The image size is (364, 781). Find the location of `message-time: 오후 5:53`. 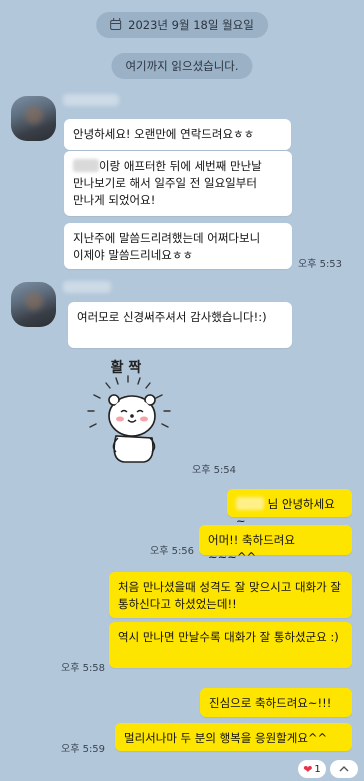

message-time: 오후 5:53 is located at coordinates (320, 264).